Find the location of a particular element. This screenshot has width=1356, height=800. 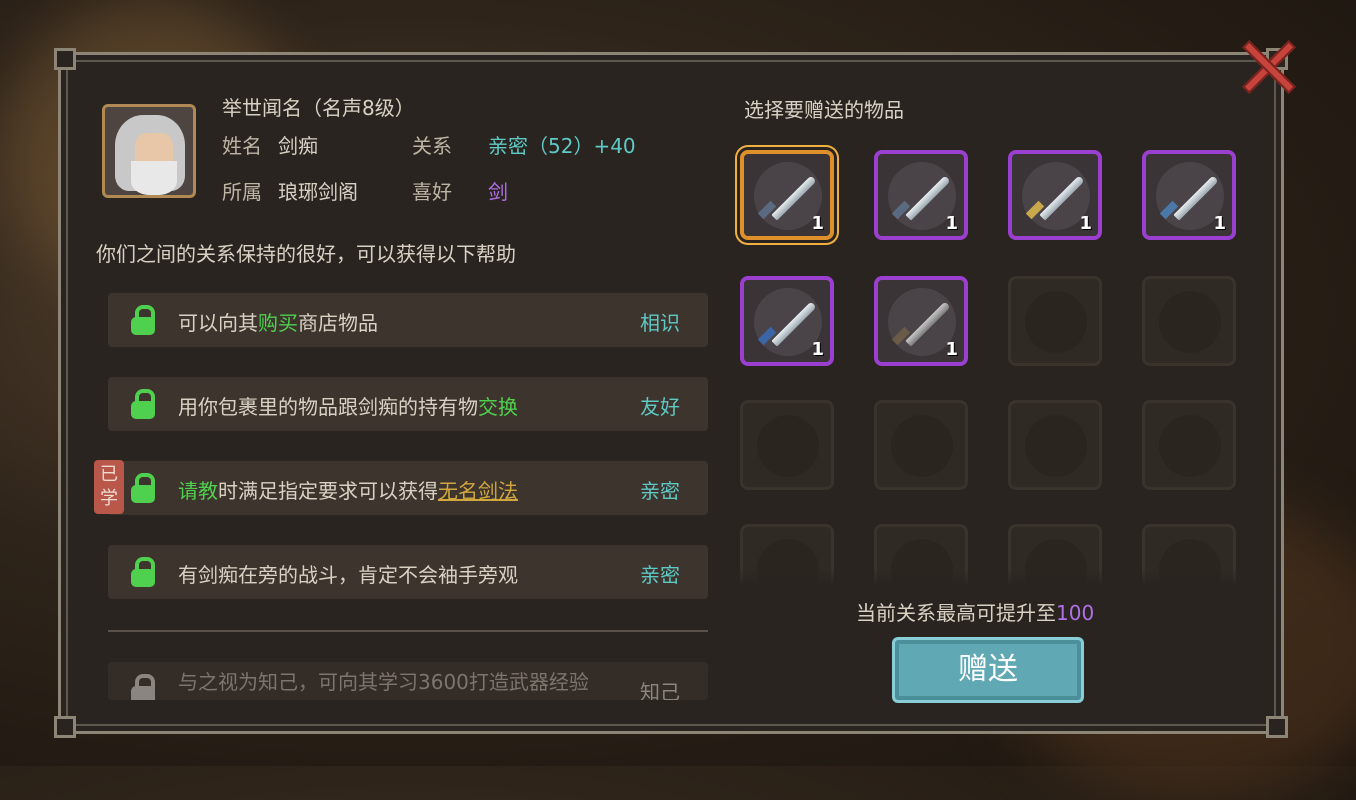

benefit-row-locked: 与之视为知己，可向其学习3600打造武器经验 知己 is located at coordinates (408, 681).